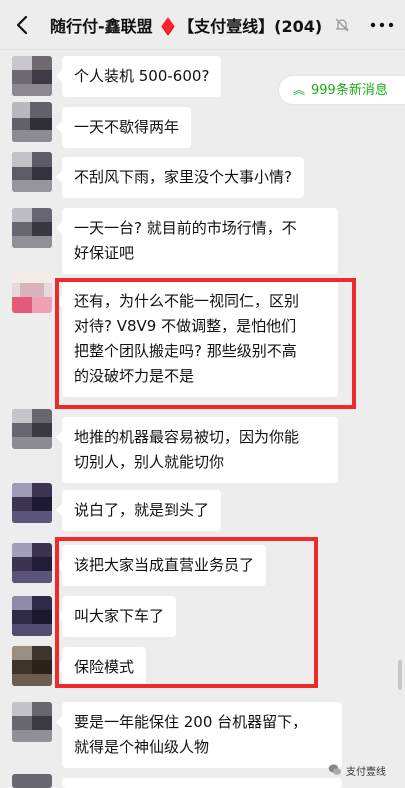 The width and height of the screenshot is (405, 788). What do you see at coordinates (142, 76) in the screenshot?
I see `message-text: 个人装机 500-600?` at bounding box center [142, 76].